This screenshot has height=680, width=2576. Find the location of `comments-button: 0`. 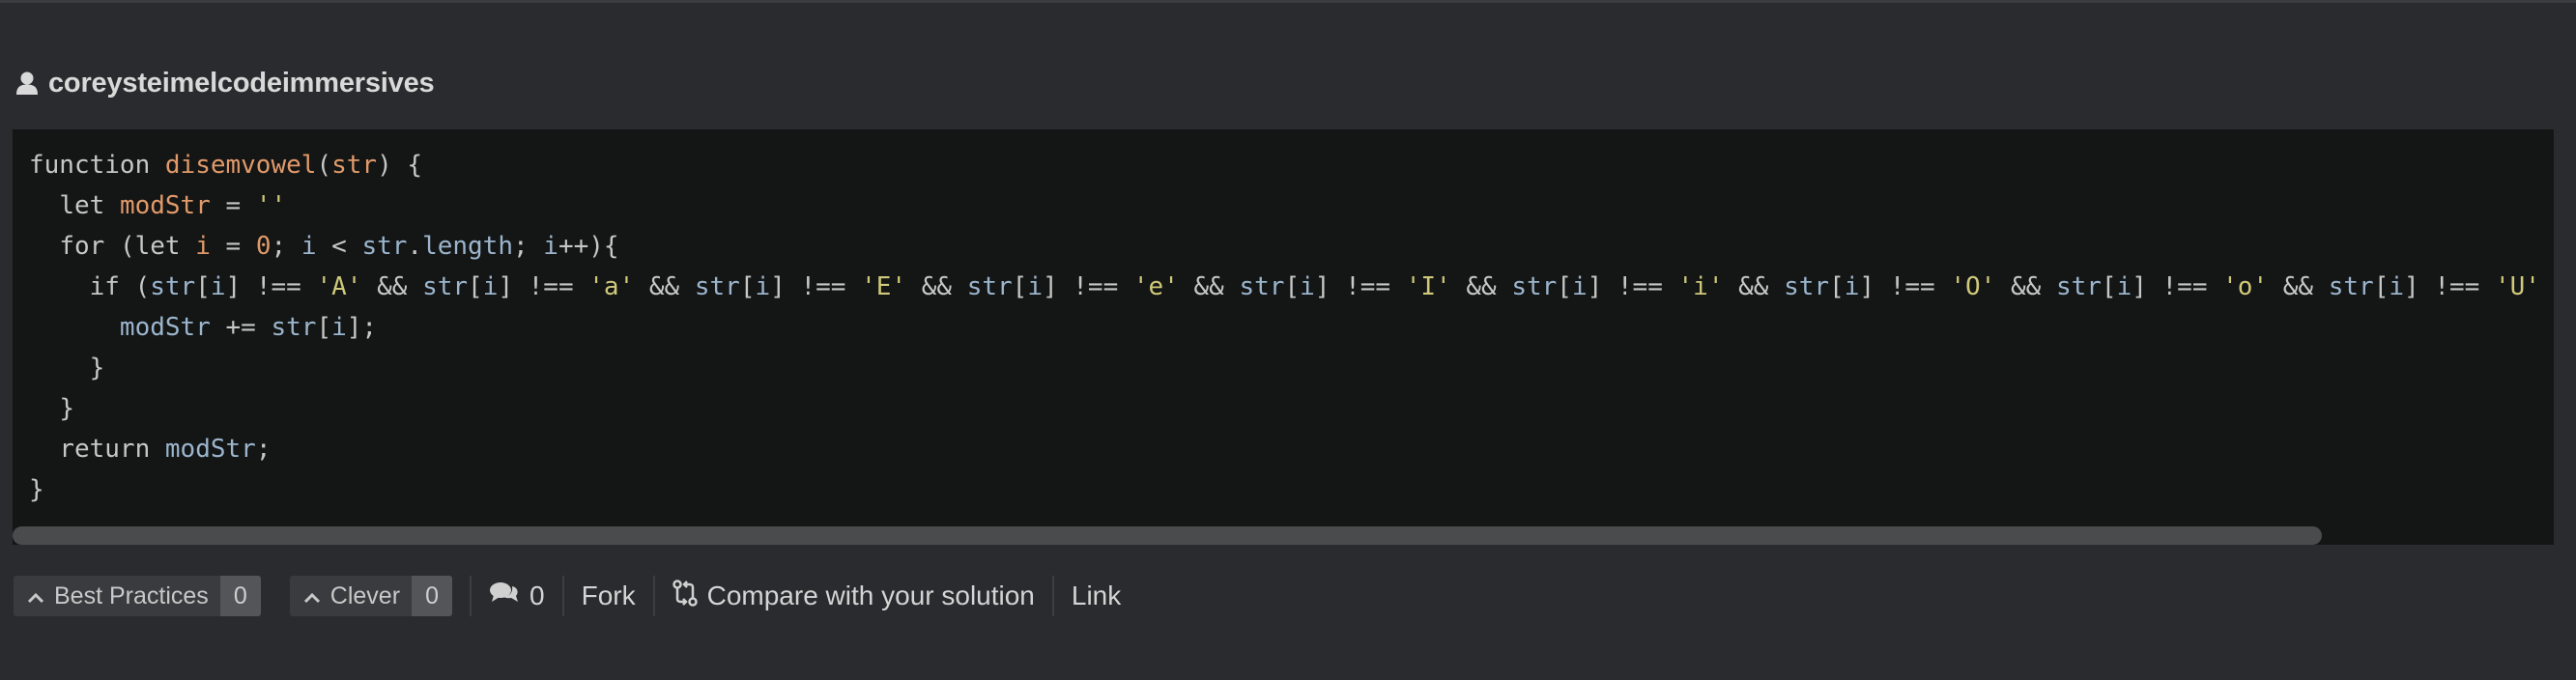

comments-button: 0 is located at coordinates (517, 597).